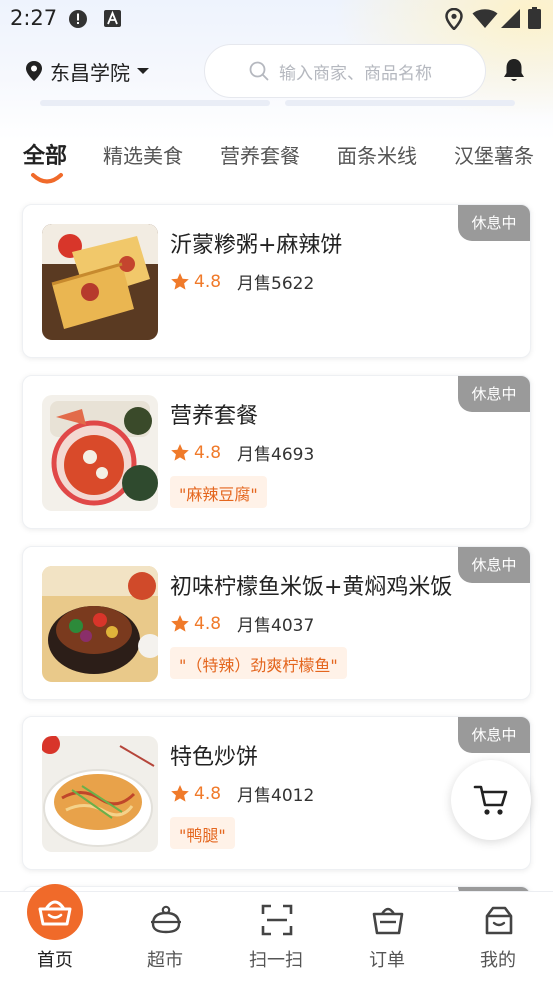 The height and width of the screenshot is (984, 553). What do you see at coordinates (377, 154) in the screenshot?
I see `tab-noodles: 面条米线` at bounding box center [377, 154].